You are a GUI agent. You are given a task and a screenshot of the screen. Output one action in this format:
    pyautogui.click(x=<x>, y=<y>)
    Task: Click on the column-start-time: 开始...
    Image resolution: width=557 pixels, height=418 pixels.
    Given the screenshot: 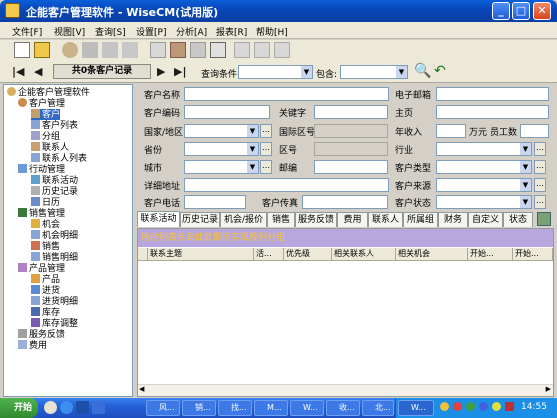 What is the action you would take?
    pyautogui.click(x=533, y=254)
    